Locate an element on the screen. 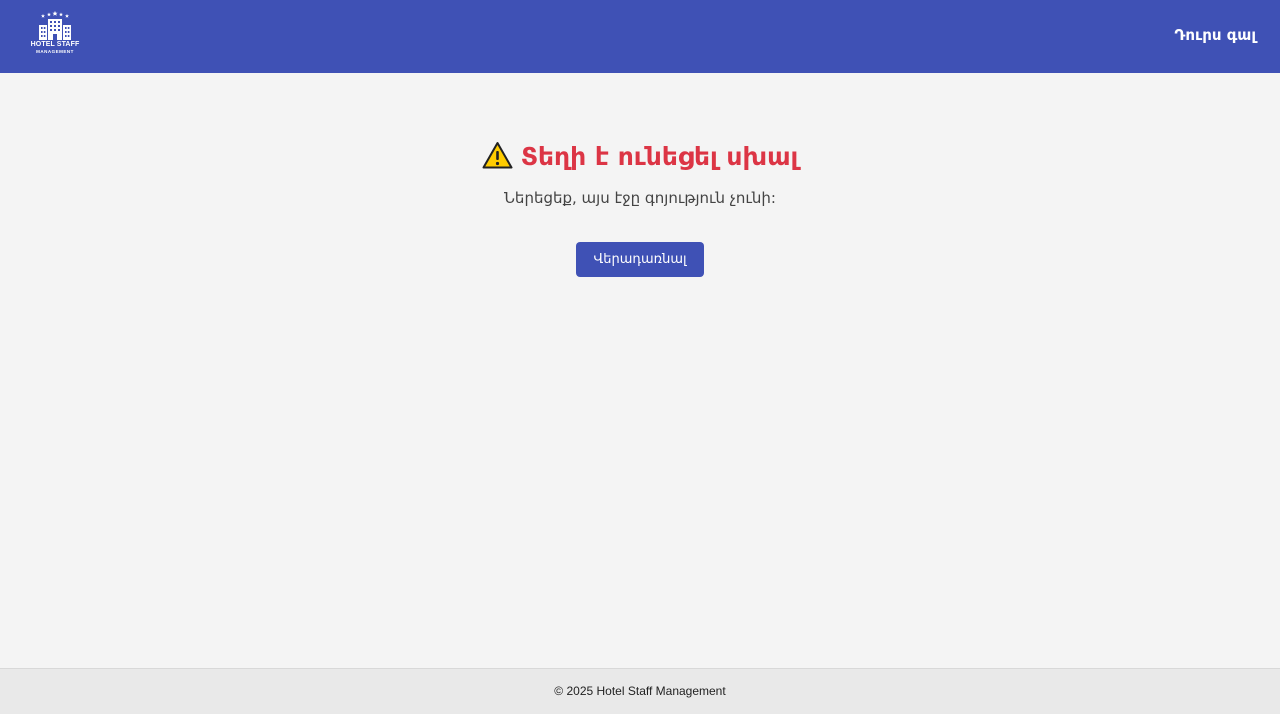 This screenshot has height=714, width=1280. error-message: Ներեցեք, այս էջը գոյություն չունի: is located at coordinates (640, 198).